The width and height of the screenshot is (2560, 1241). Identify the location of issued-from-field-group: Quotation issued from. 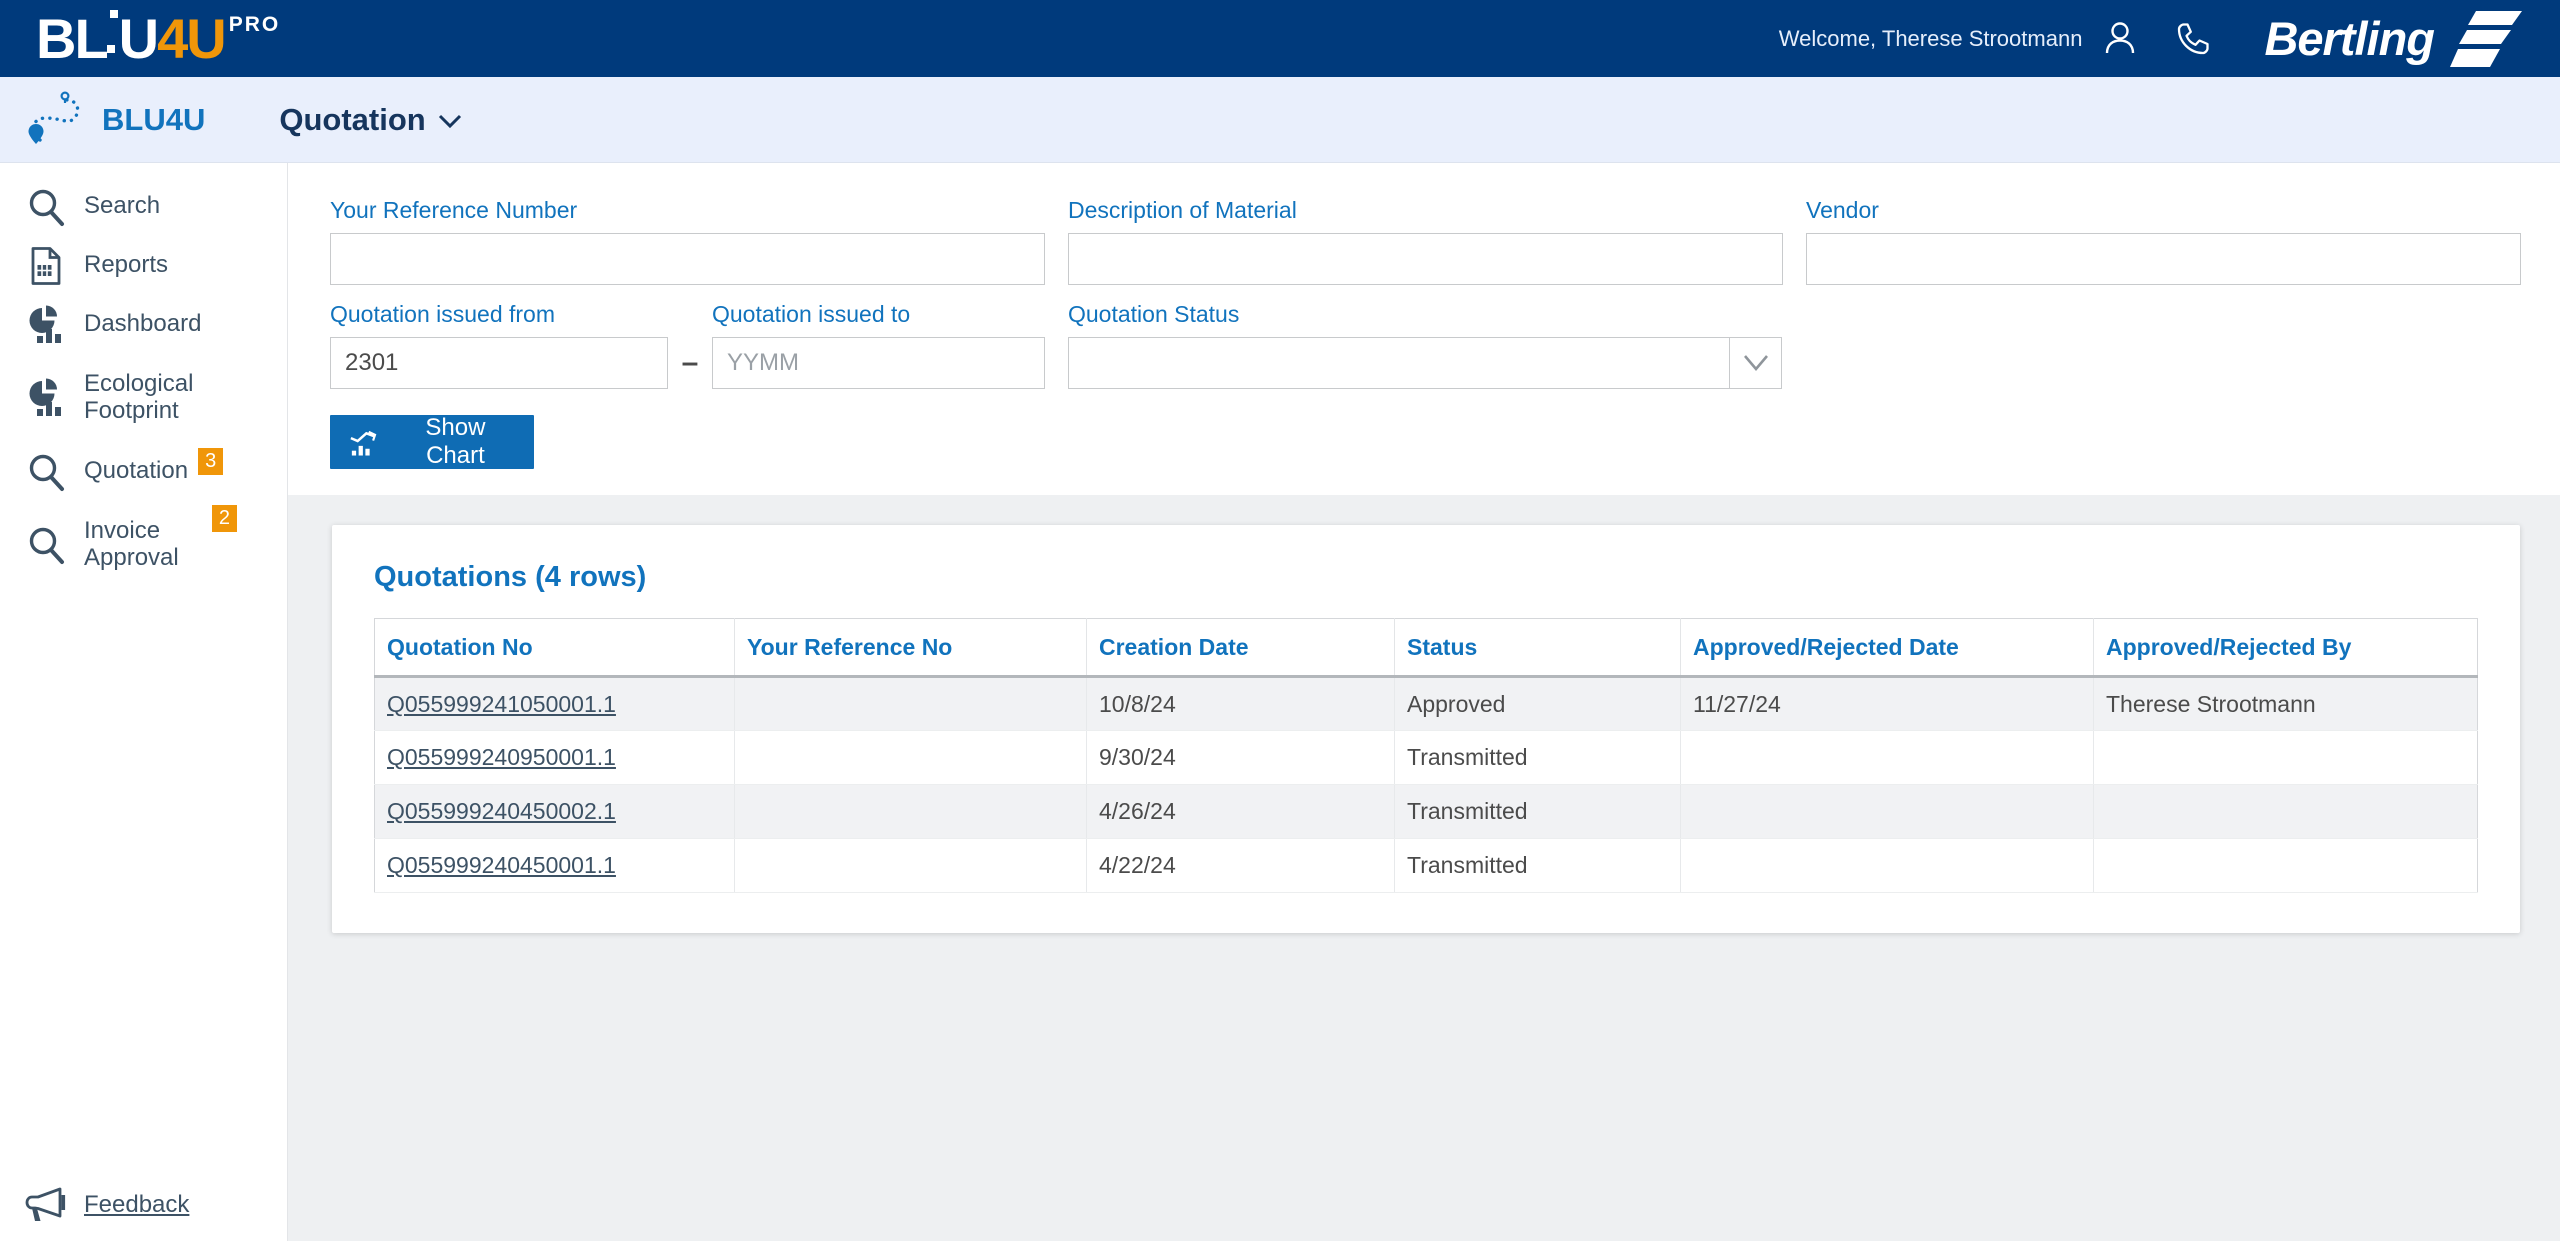
(499, 345).